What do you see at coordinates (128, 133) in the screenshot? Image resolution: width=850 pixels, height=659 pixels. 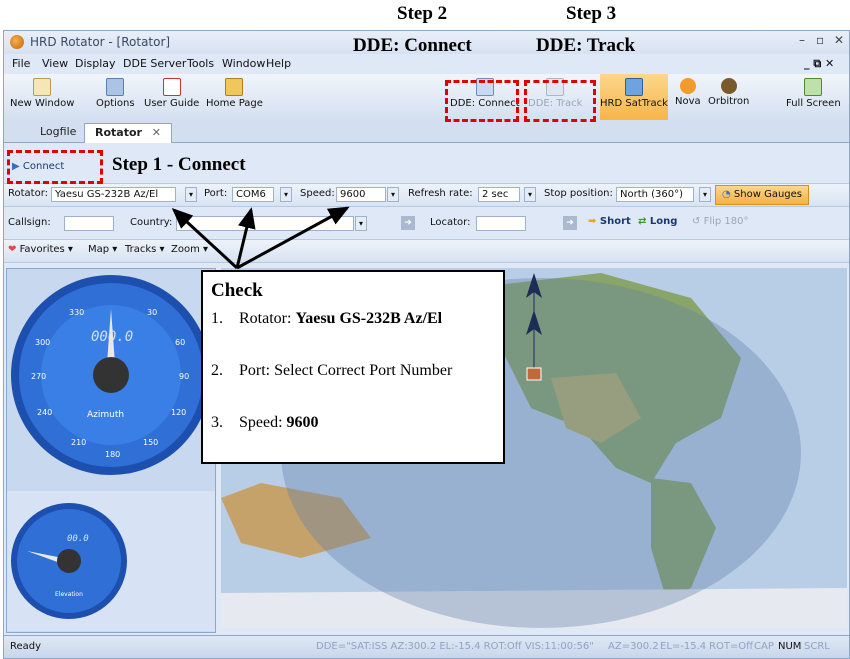 I see `tab-rotator: Rotator ✕` at bounding box center [128, 133].